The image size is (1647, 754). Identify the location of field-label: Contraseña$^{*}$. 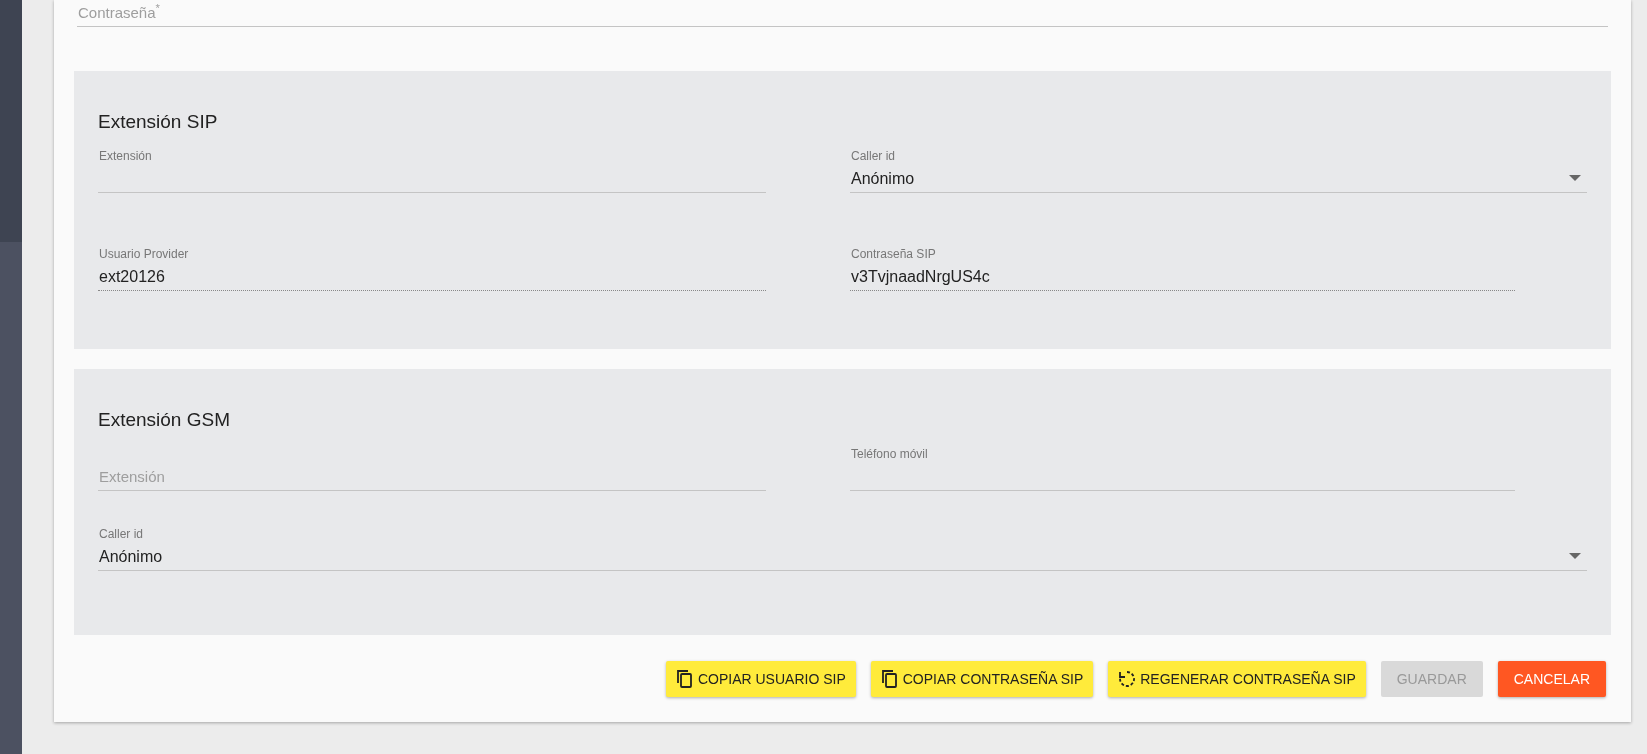
(119, 11).